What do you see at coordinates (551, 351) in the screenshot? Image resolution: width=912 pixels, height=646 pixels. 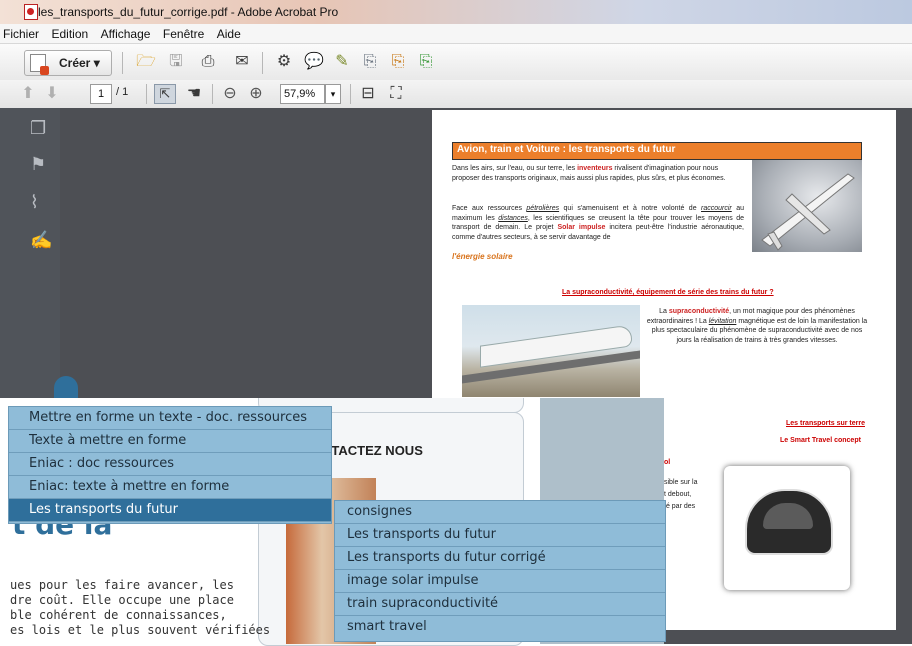 I see `maglev-train-image` at bounding box center [551, 351].